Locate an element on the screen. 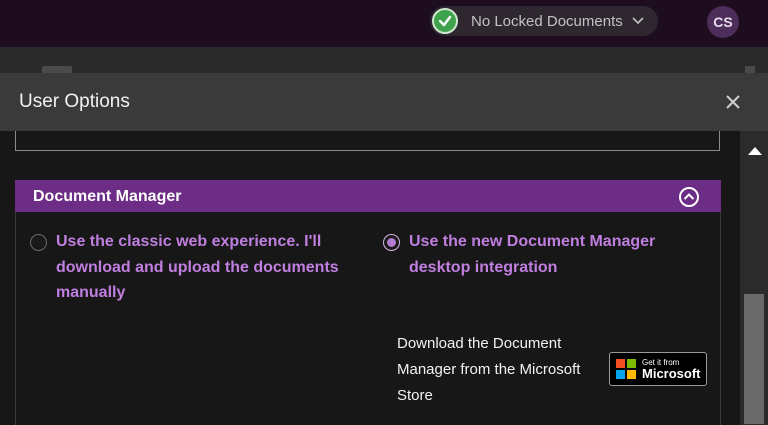 Image resolution: width=768 pixels, height=425 pixels. microsoft-logo-icon is located at coordinates (626, 369).